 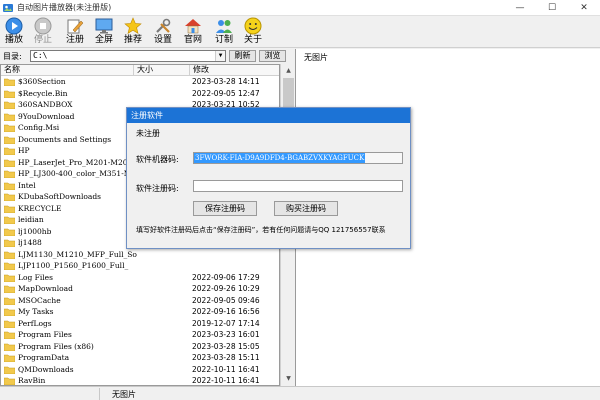 I want to click on file-name: HP_LJ300-400_color_M351-M, so click(x=75, y=173).